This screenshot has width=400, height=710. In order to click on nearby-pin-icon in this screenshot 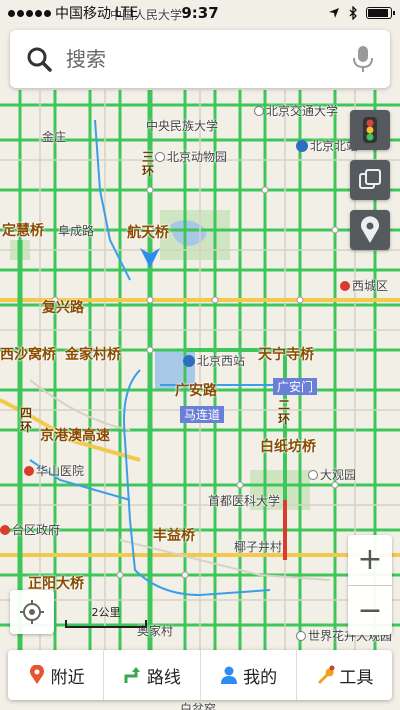, I will do `click(36, 674)`.